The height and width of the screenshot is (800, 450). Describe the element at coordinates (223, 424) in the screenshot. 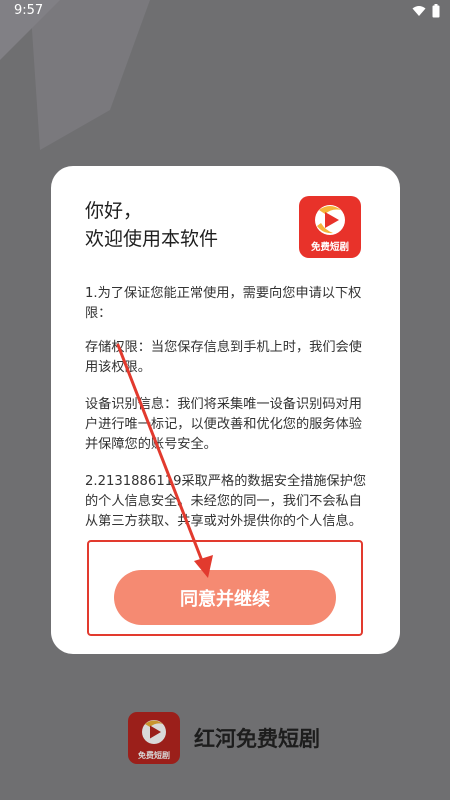

I see `text-line: 户进行唯一标记，以便改善和优化您的服务体验` at that location.